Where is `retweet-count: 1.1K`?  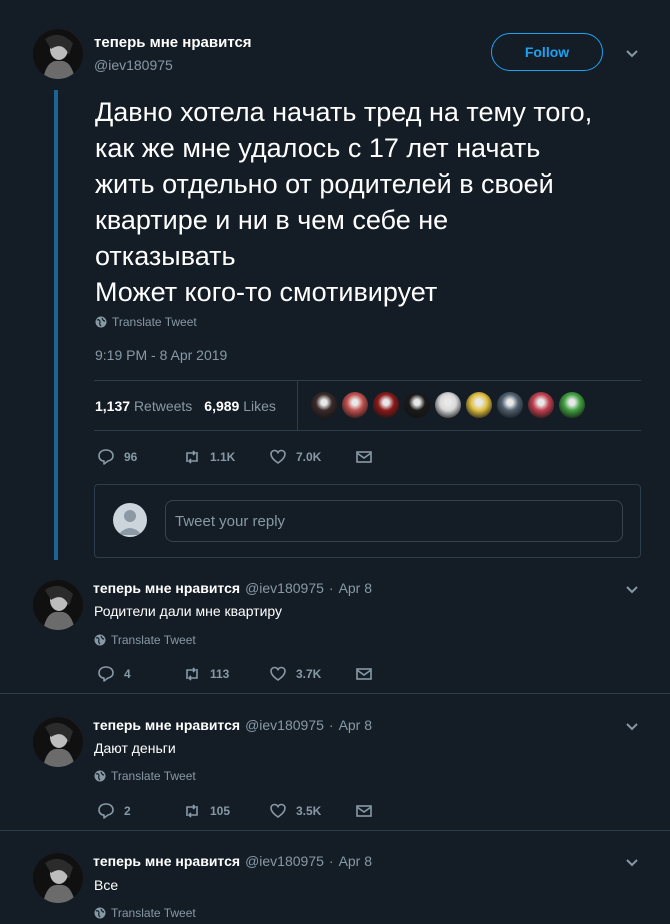
retweet-count: 1.1K is located at coordinates (223, 457).